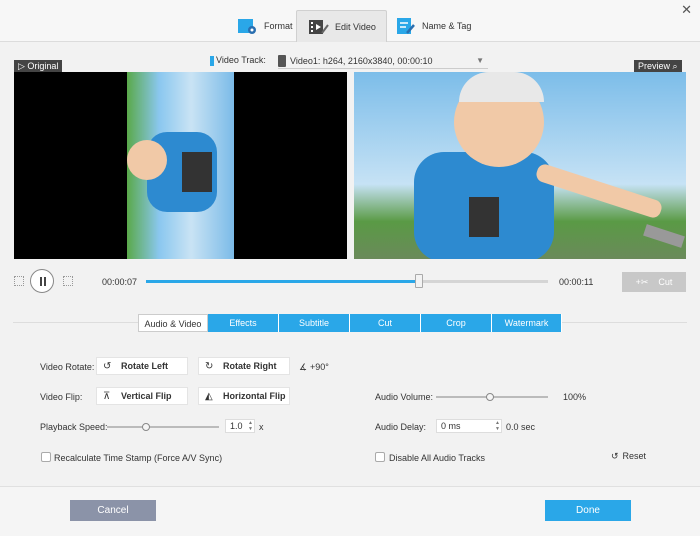 The width and height of the screenshot is (700, 536). Describe the element at coordinates (447, 26) in the screenshot. I see `tab-name-tag-label: Name & Tag` at that location.